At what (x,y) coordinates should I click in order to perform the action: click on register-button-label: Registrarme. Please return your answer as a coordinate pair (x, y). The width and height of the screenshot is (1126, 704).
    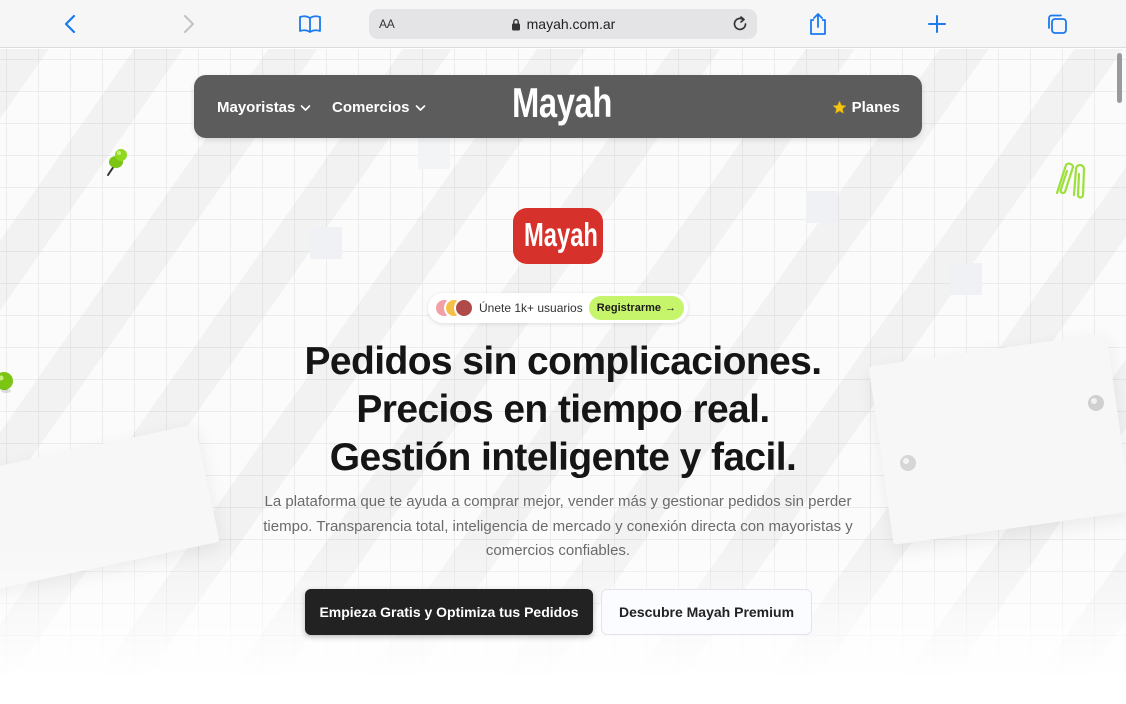
    Looking at the image, I should click on (628, 308).